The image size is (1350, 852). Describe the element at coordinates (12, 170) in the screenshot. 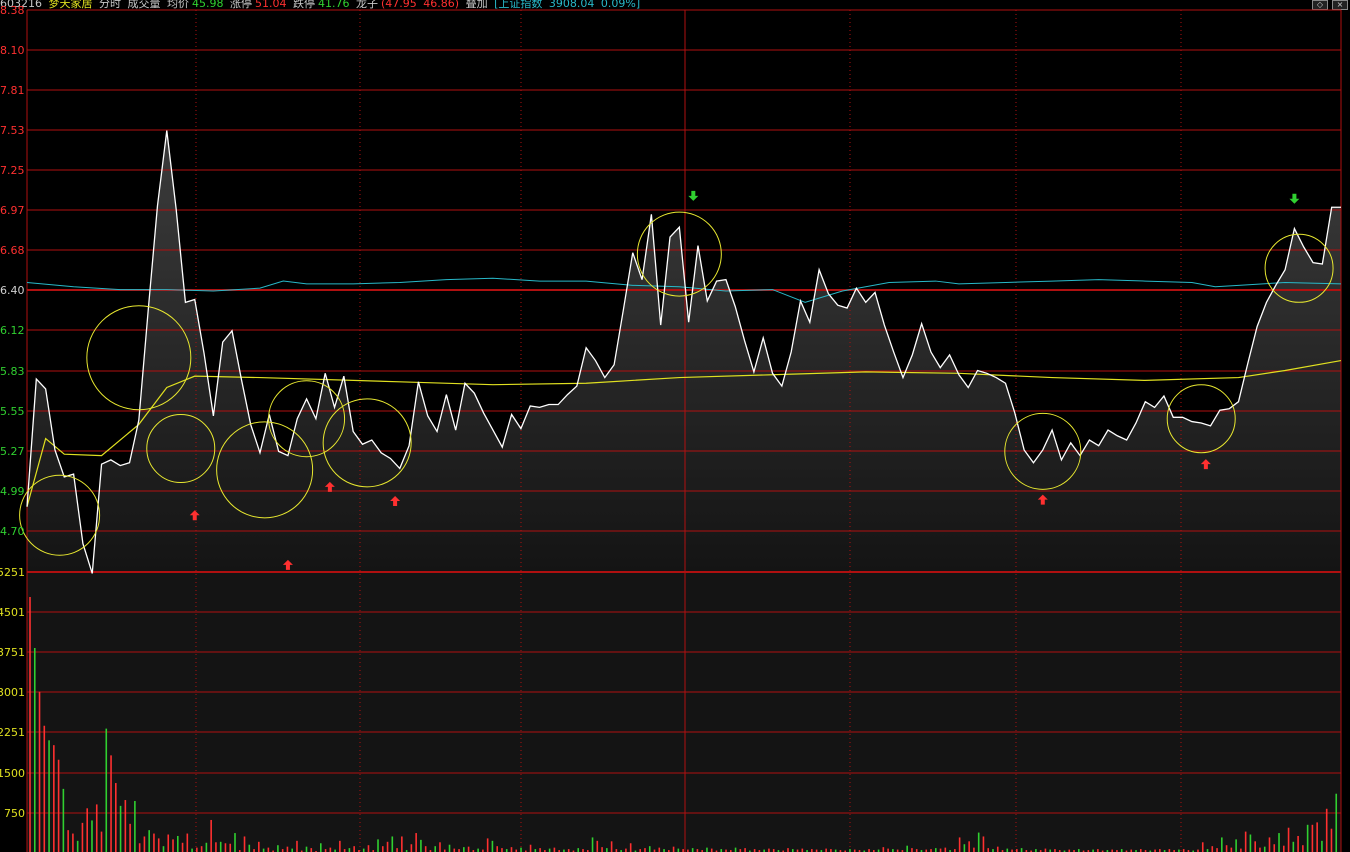

I see `price-tick-label: 7.25` at that location.